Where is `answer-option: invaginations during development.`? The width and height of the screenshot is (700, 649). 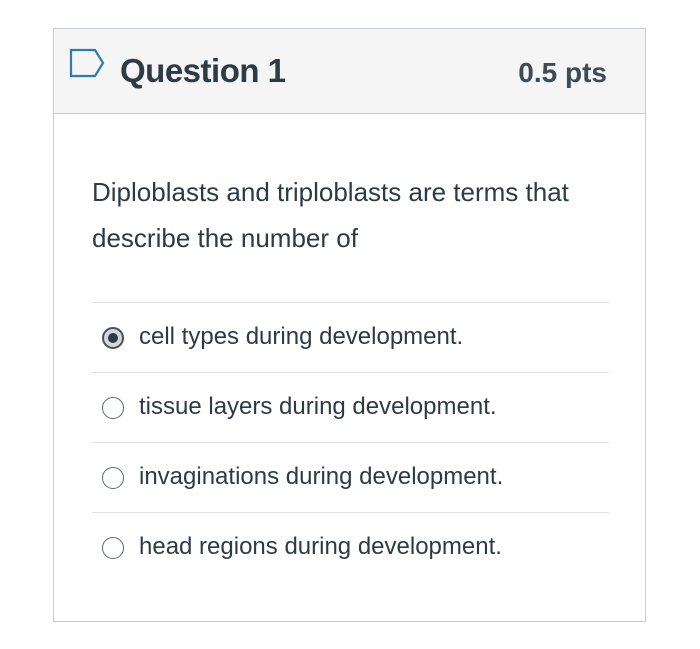
answer-option: invaginations during development. is located at coordinates (350, 477).